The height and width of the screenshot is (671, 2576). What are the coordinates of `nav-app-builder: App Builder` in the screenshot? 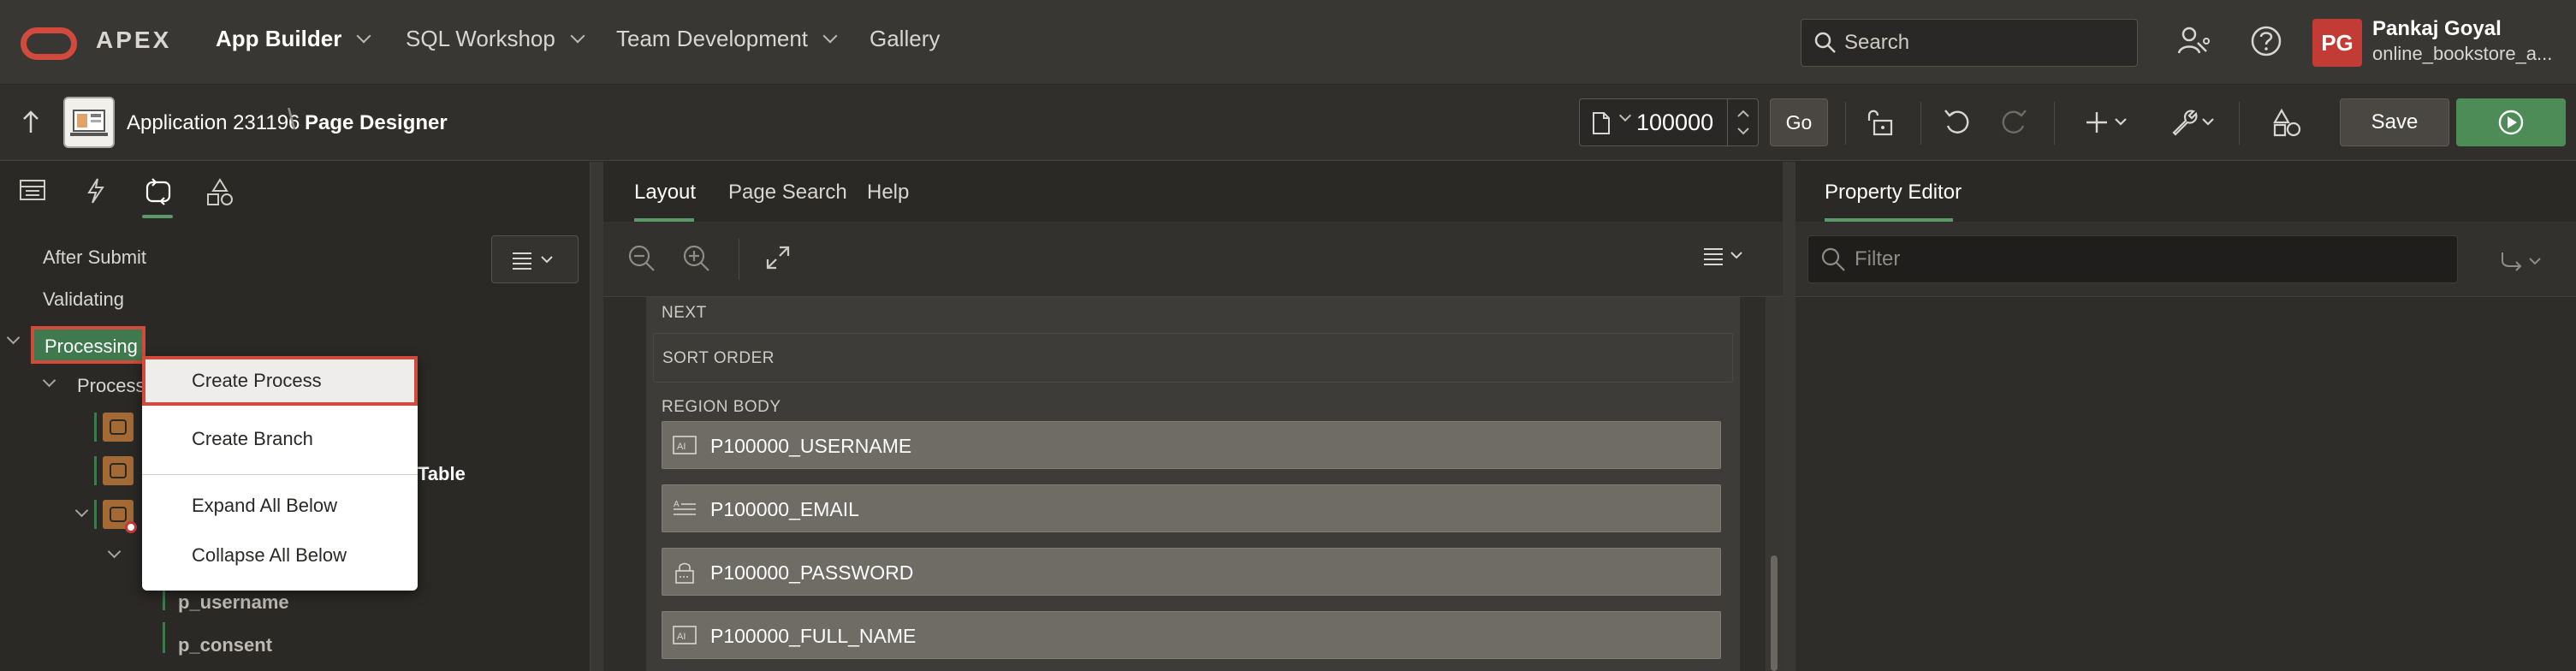 It's located at (293, 39).